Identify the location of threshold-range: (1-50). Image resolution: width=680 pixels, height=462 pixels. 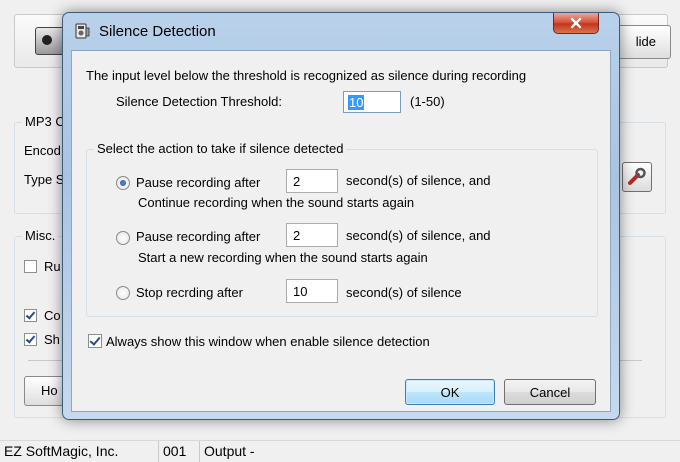
(427, 101).